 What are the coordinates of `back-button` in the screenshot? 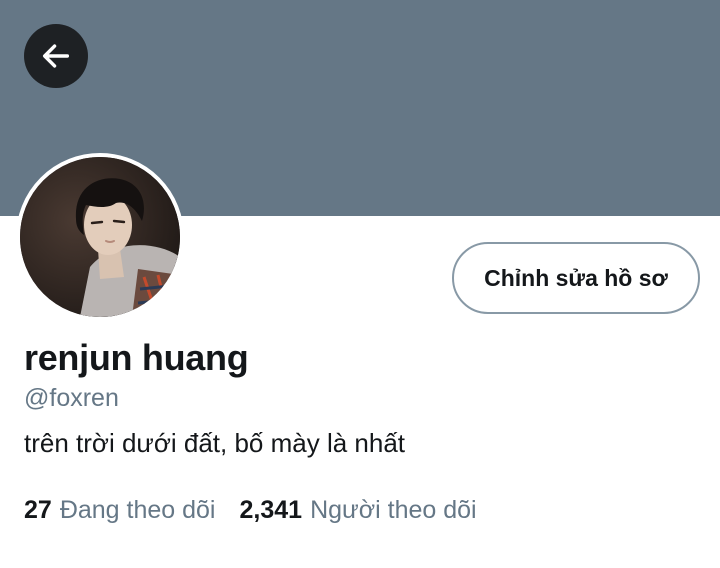 It's located at (56, 56).